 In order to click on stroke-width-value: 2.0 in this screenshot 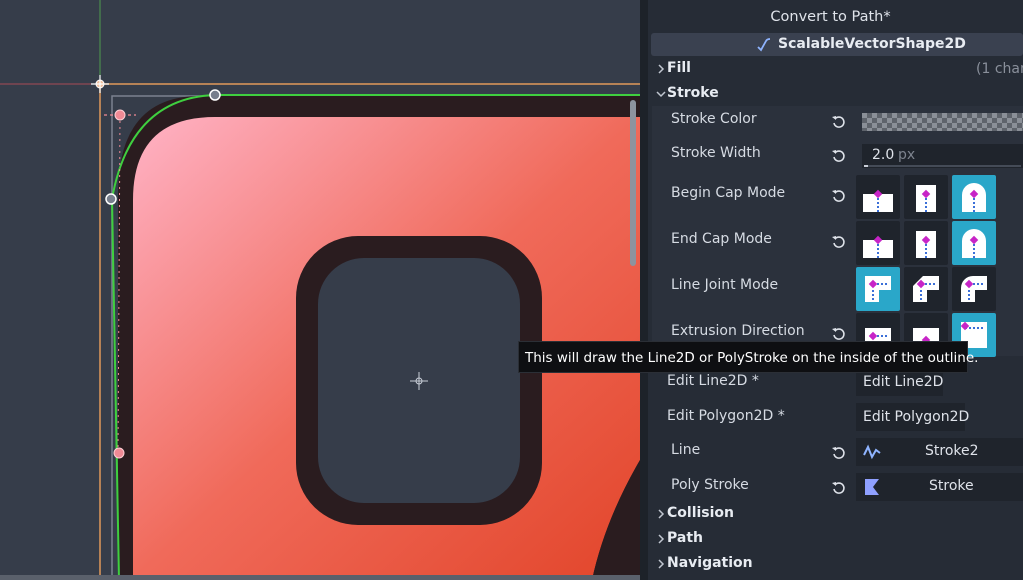, I will do `click(883, 155)`.